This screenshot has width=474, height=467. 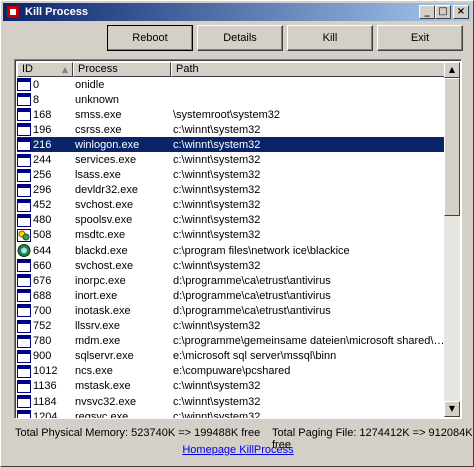 I want to click on table-row: 1204 regsvc.exe c:\winnt\system32, so click(x=231, y=414).